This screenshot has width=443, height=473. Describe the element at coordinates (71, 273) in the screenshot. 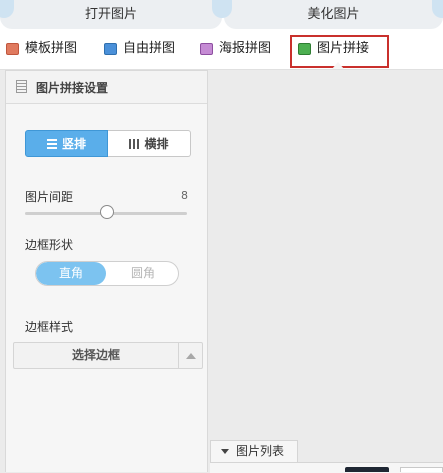

I see `square-corner-option: 直角` at that location.